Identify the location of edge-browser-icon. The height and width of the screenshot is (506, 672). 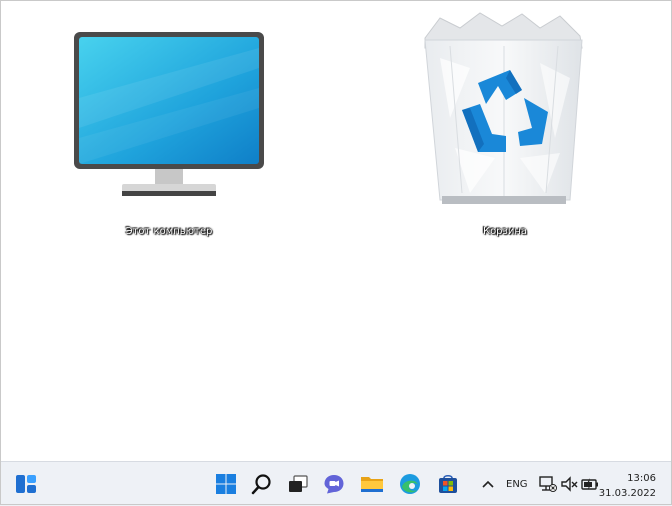
(410, 484).